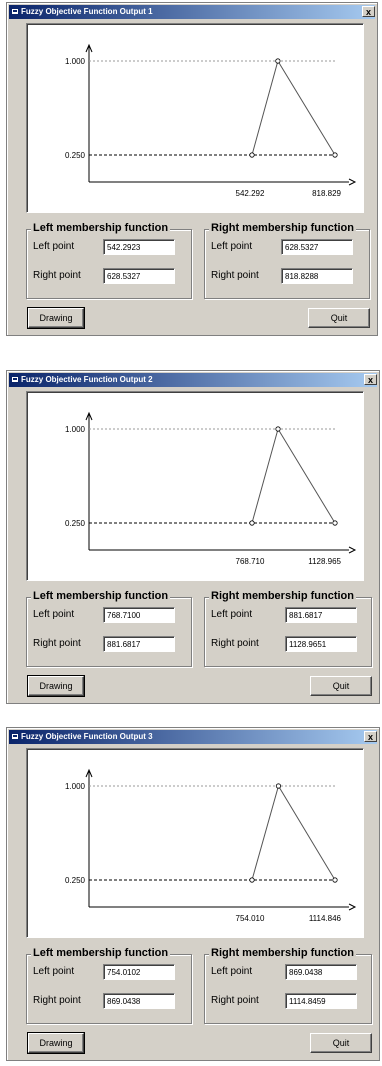  Describe the element at coordinates (324, 561) in the screenshot. I see `x-tick-label: 1128.965` at that location.